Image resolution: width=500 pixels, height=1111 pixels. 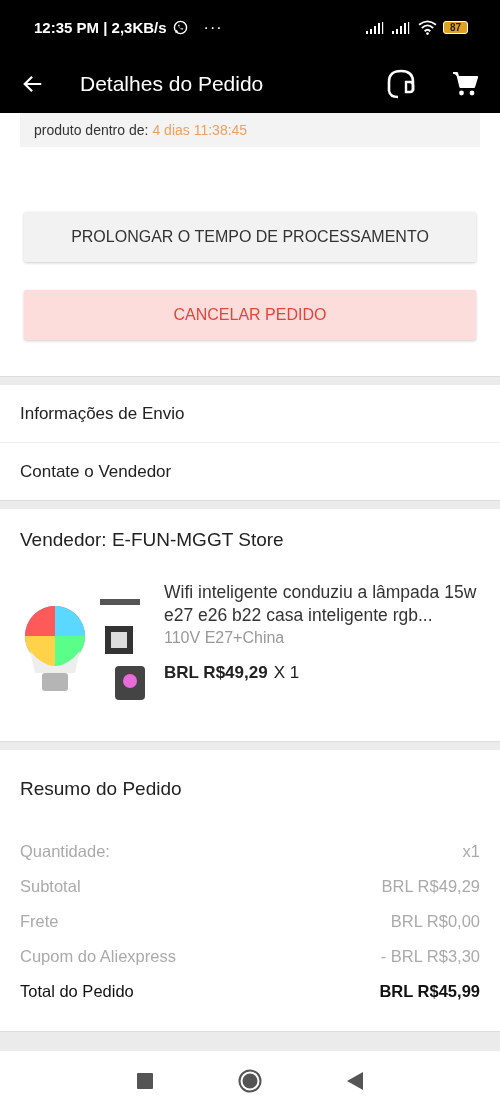 I want to click on cart-icon, so click(x=465, y=84).